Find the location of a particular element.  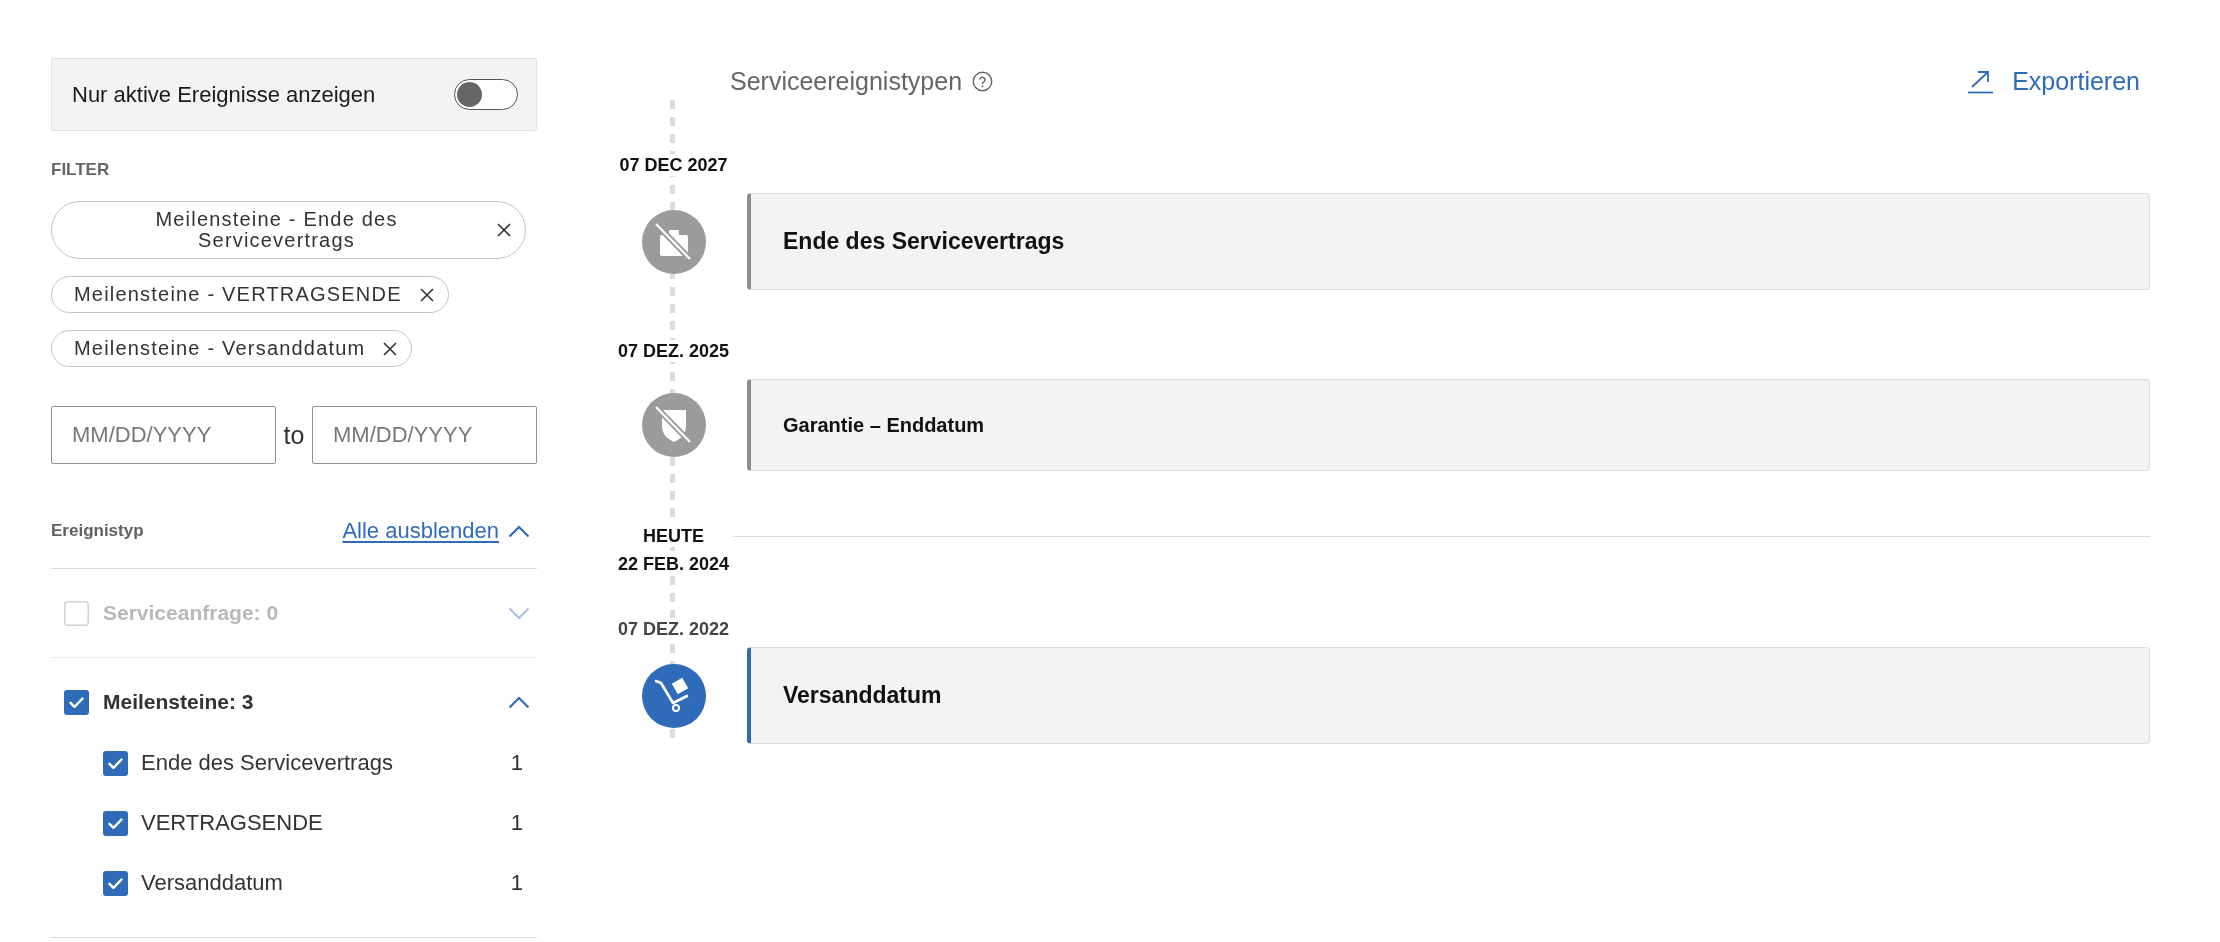

event-title: Versanddatum is located at coordinates (862, 695).